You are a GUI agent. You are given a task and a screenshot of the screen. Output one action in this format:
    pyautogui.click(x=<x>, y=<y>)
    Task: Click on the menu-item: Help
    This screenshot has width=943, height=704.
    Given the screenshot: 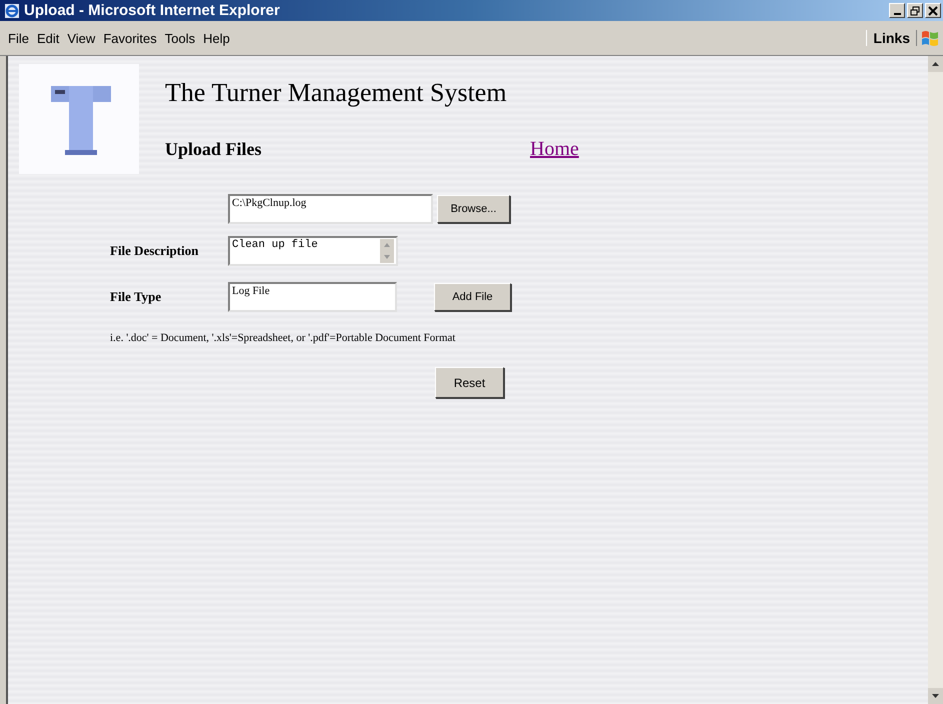 What is the action you would take?
    pyautogui.click(x=216, y=38)
    